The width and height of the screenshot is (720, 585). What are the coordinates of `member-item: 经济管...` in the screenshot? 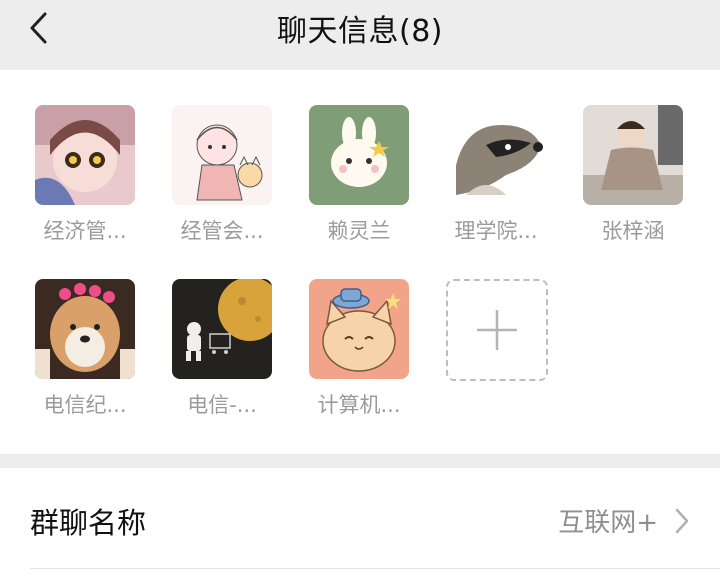 It's located at (85, 175).